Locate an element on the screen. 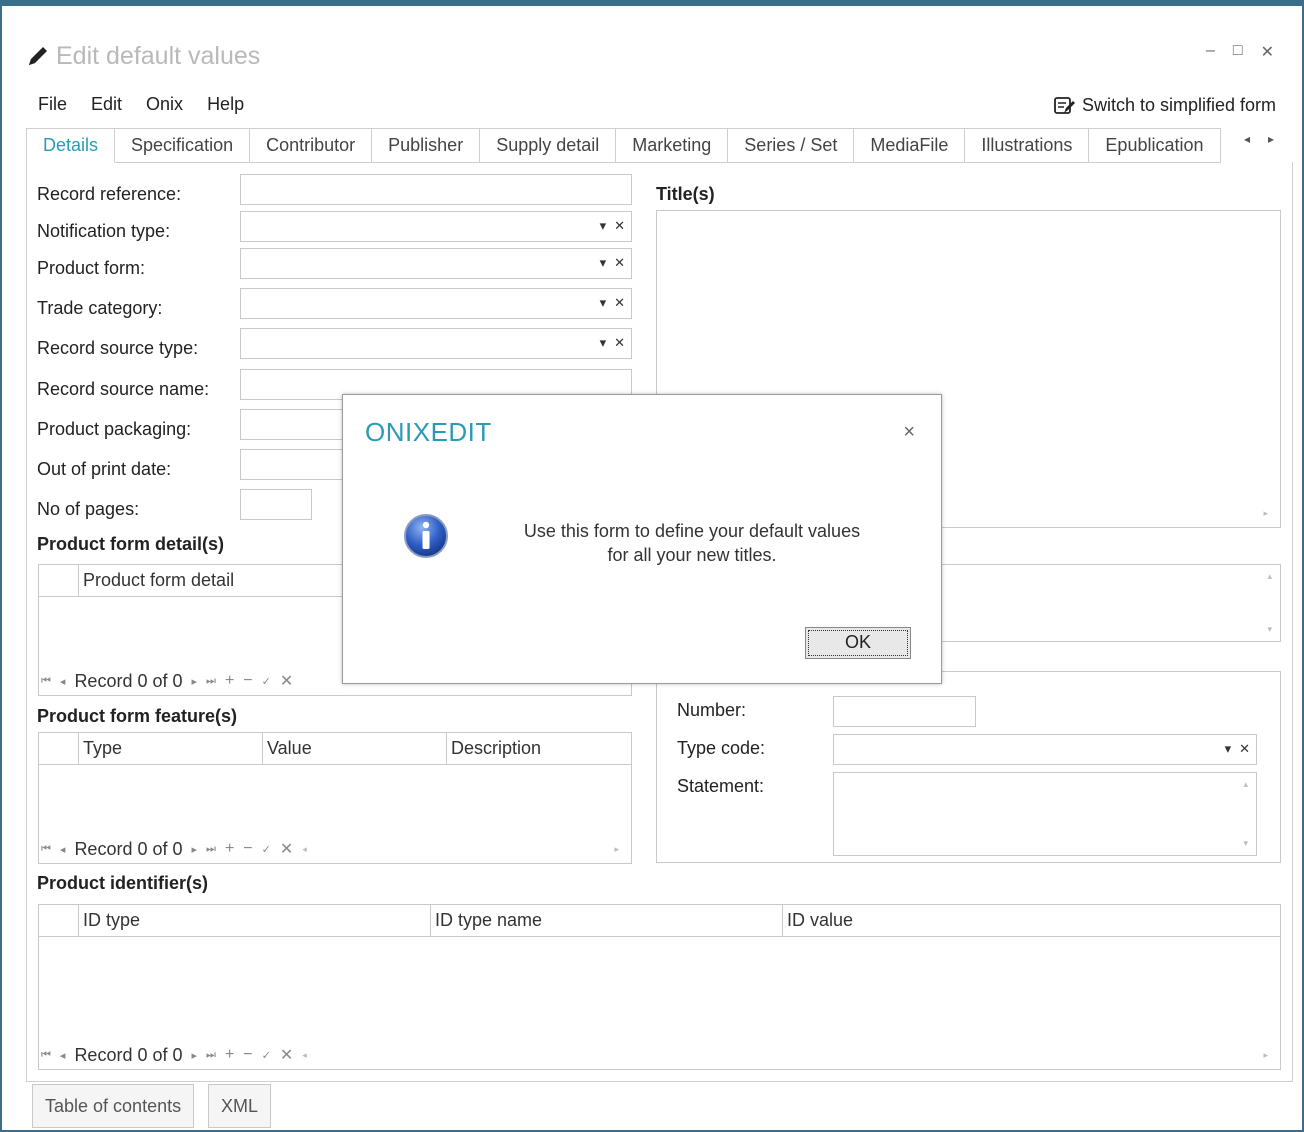 This screenshot has width=1304, height=1132. tab-series-set: Series / Set is located at coordinates (791, 145).